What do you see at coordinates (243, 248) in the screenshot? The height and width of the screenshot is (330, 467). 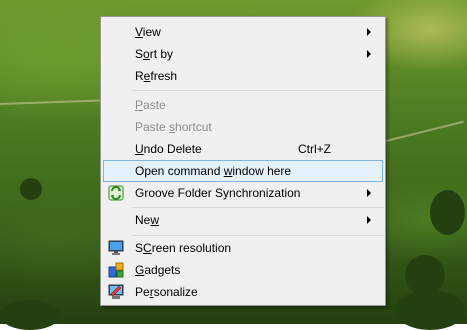 I see `menu-item-screen-resolution: SCreen resolution` at bounding box center [243, 248].